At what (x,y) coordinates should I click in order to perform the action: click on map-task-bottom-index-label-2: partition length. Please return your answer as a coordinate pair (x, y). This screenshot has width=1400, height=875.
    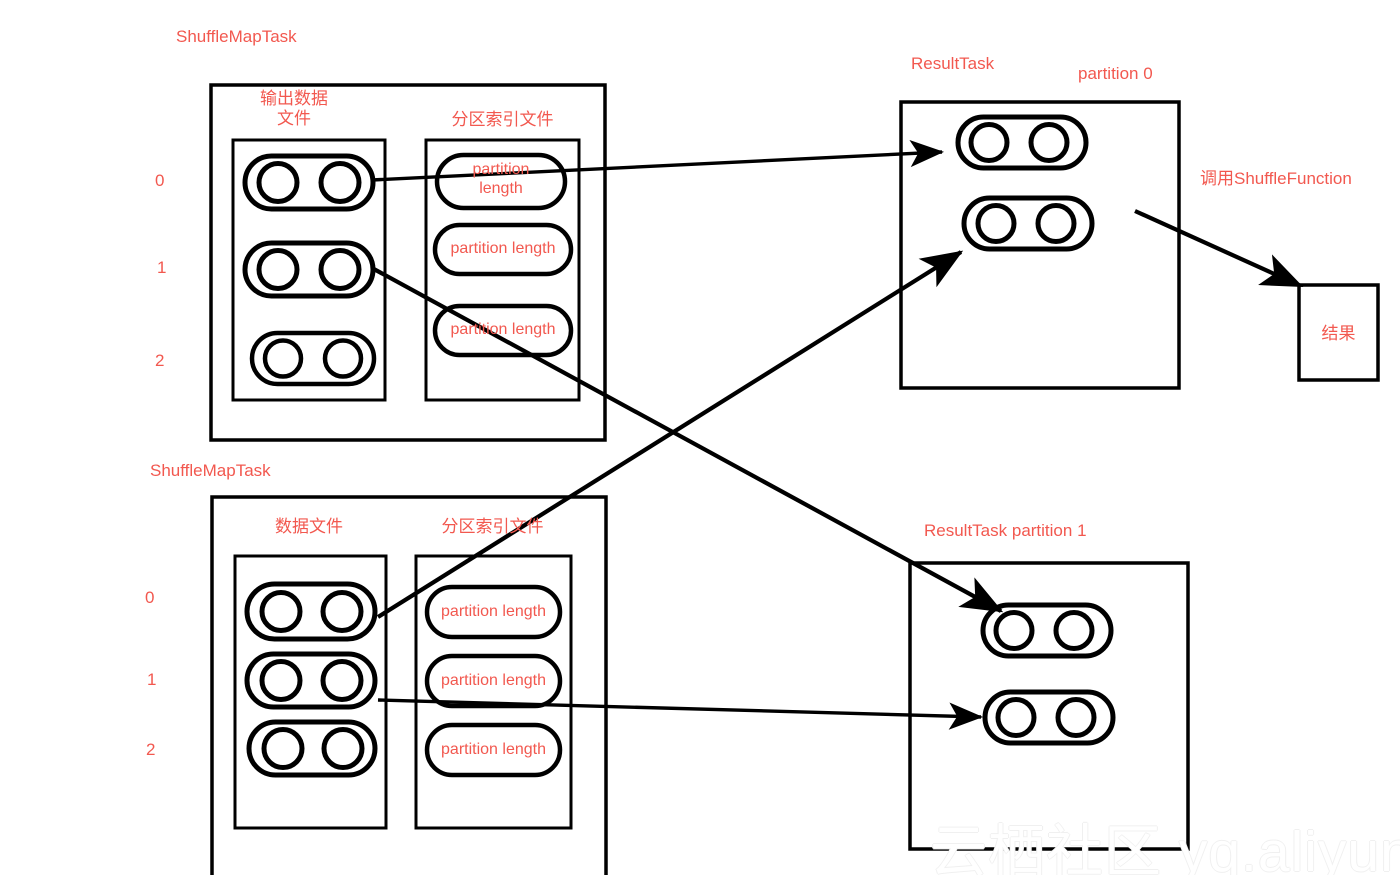
    Looking at the image, I should click on (493, 749).